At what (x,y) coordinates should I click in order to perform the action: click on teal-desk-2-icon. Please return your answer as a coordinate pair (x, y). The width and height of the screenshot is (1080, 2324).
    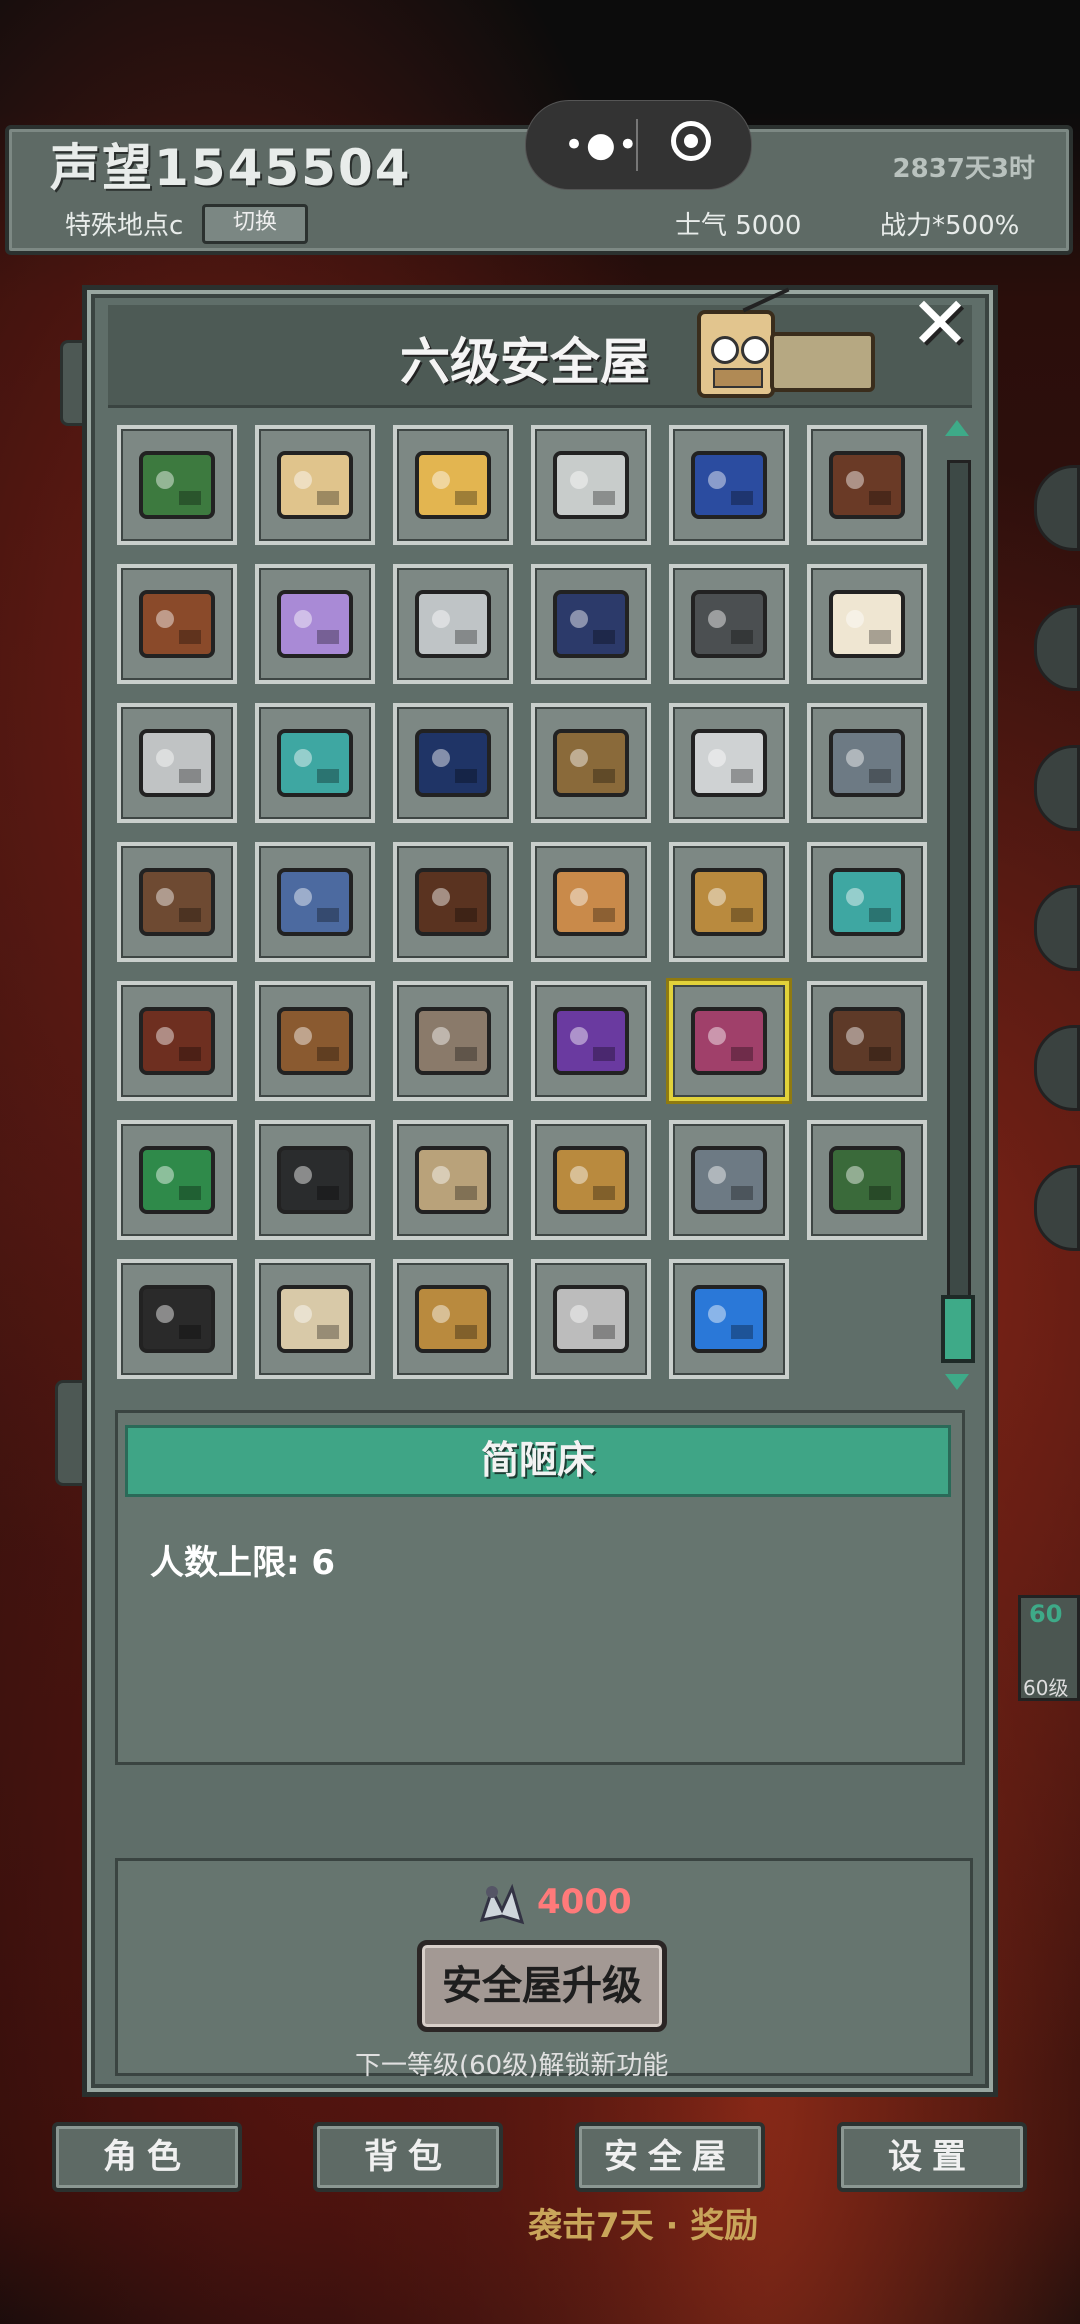
    Looking at the image, I should click on (867, 902).